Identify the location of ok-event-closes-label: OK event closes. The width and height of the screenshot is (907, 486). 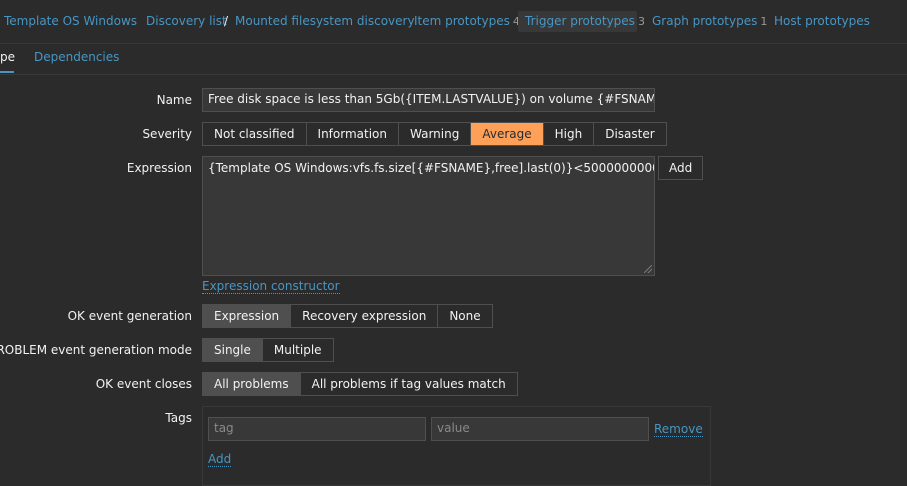
(143, 384).